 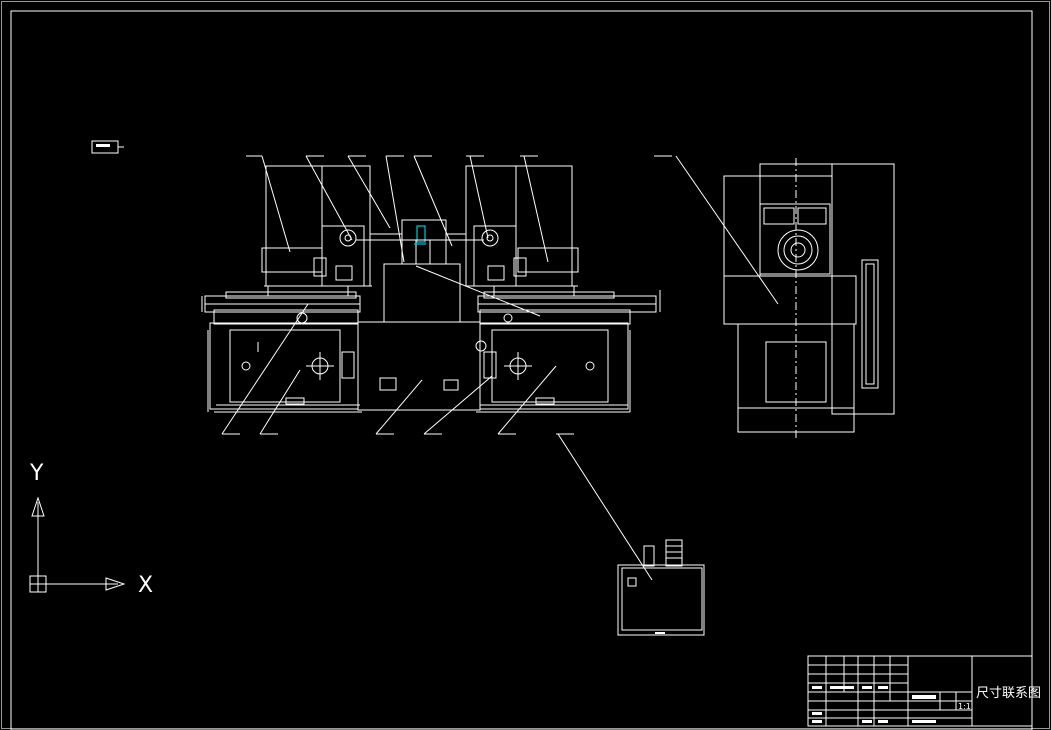 I want to click on side-view-leader, so click(x=716, y=230).